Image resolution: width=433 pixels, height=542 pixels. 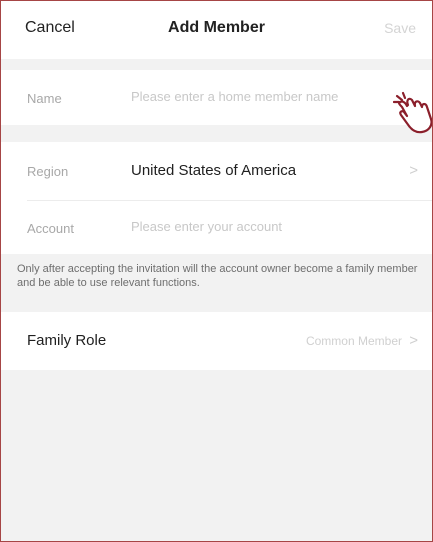 What do you see at coordinates (44, 98) in the screenshot?
I see `name-label: Name` at bounding box center [44, 98].